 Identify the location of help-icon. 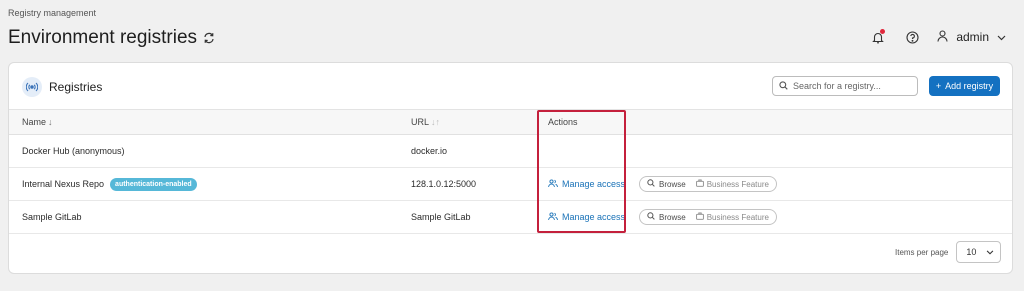
(912, 37).